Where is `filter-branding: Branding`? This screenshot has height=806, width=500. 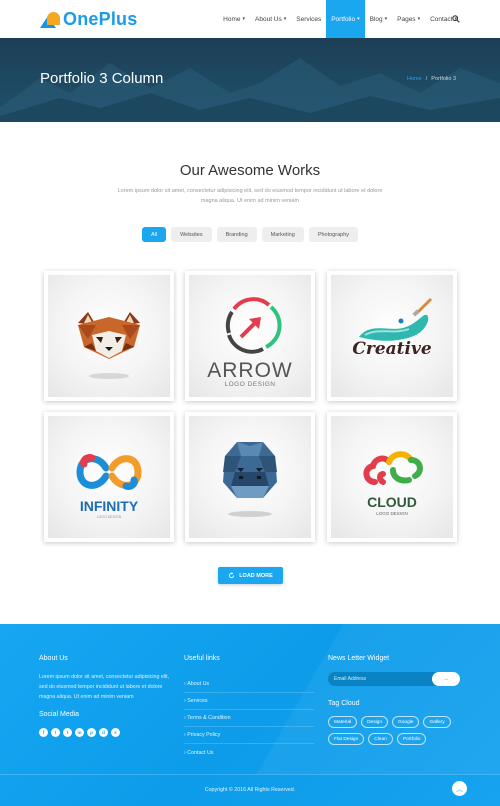 filter-branding: Branding is located at coordinates (236, 234).